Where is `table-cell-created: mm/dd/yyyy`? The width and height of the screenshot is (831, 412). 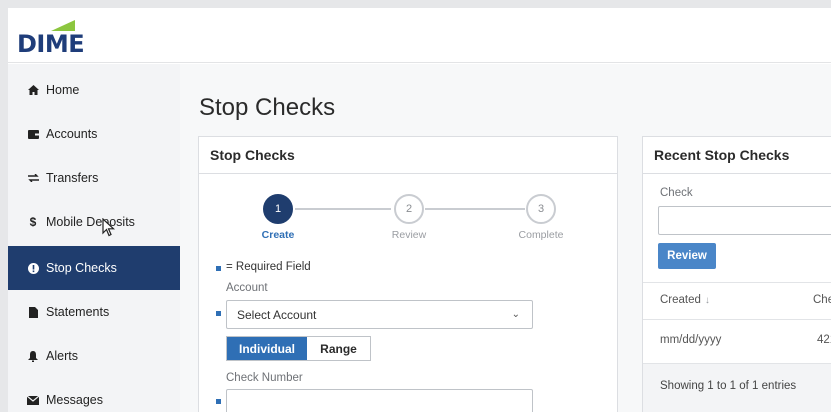
table-cell-created: mm/dd/yyyy is located at coordinates (691, 340).